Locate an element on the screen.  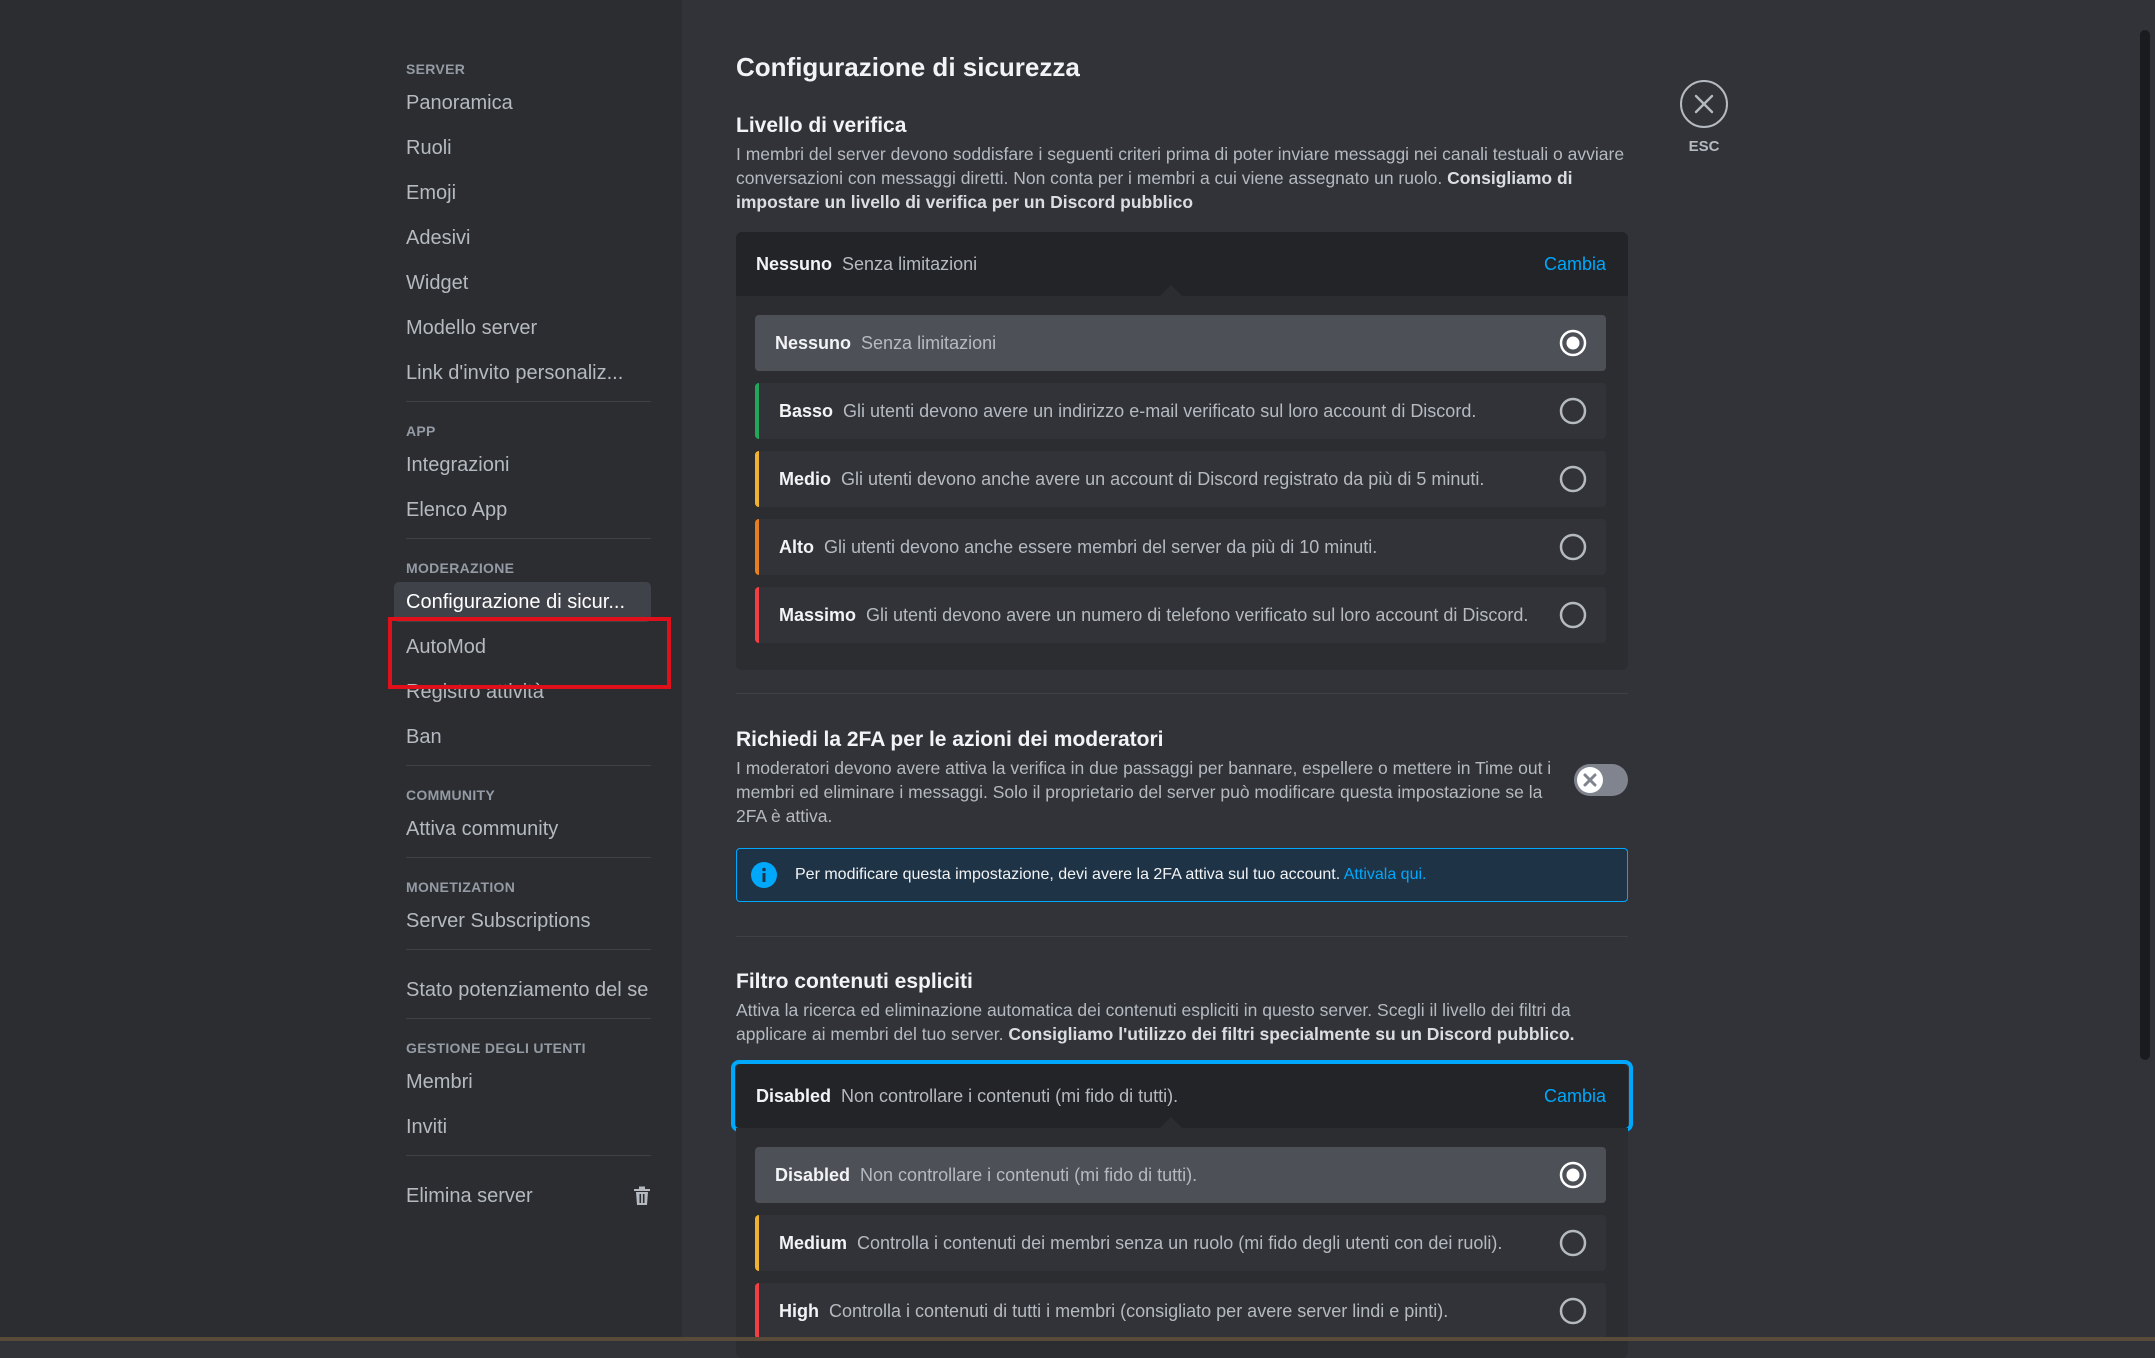
selection-highlight is located at coordinates (529, 653).